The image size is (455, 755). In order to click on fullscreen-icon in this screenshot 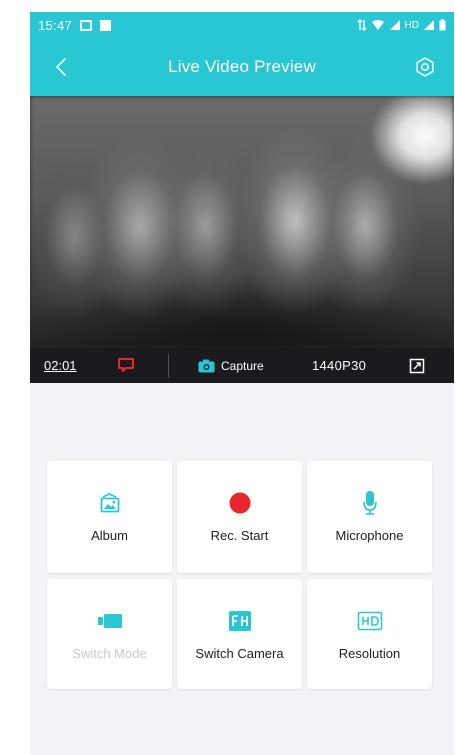, I will do `click(417, 366)`.